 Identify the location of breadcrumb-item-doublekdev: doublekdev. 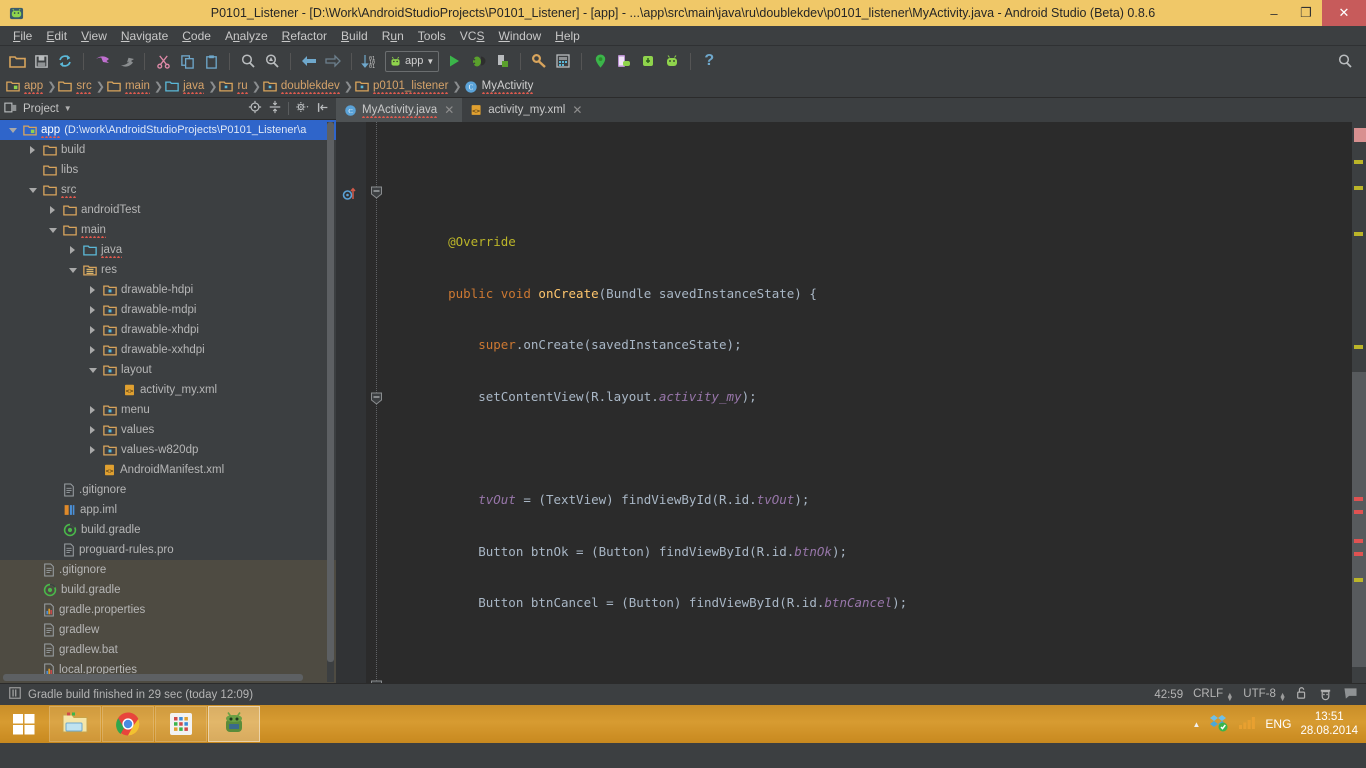
(303, 87).